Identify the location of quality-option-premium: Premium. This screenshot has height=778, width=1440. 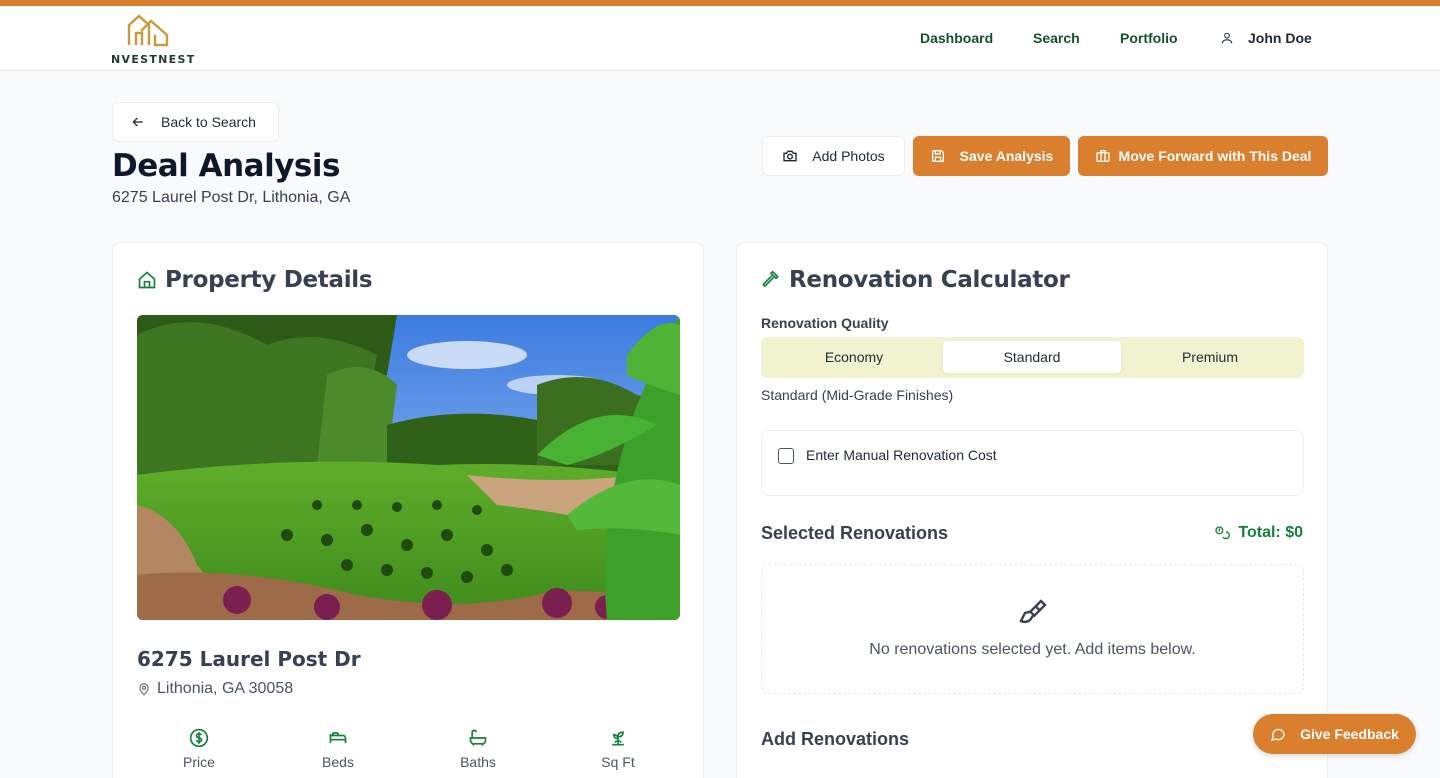
(1210, 357).